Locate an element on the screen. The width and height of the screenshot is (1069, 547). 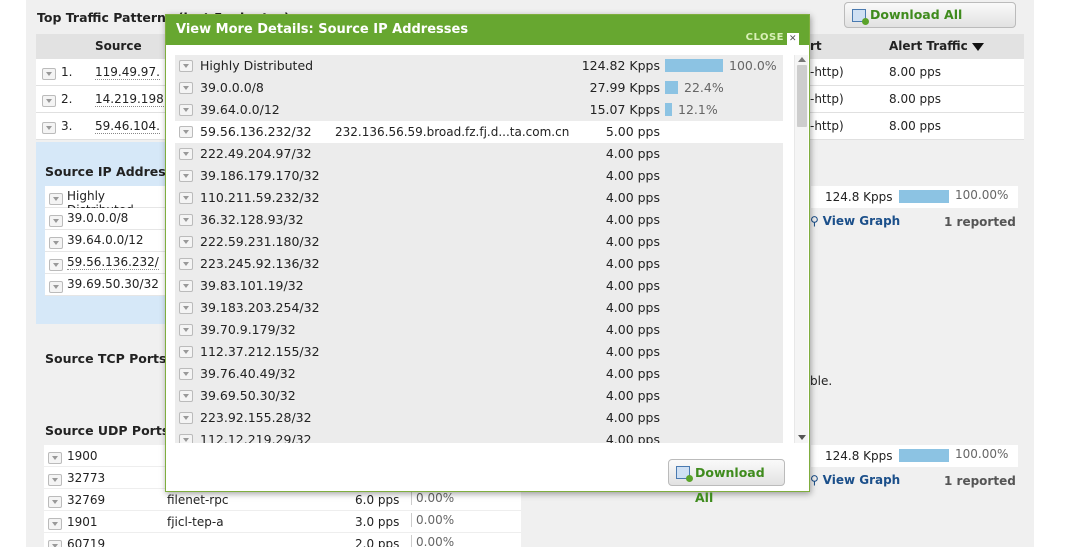
ip-address: 222.59.231.180/32 is located at coordinates (260, 241).